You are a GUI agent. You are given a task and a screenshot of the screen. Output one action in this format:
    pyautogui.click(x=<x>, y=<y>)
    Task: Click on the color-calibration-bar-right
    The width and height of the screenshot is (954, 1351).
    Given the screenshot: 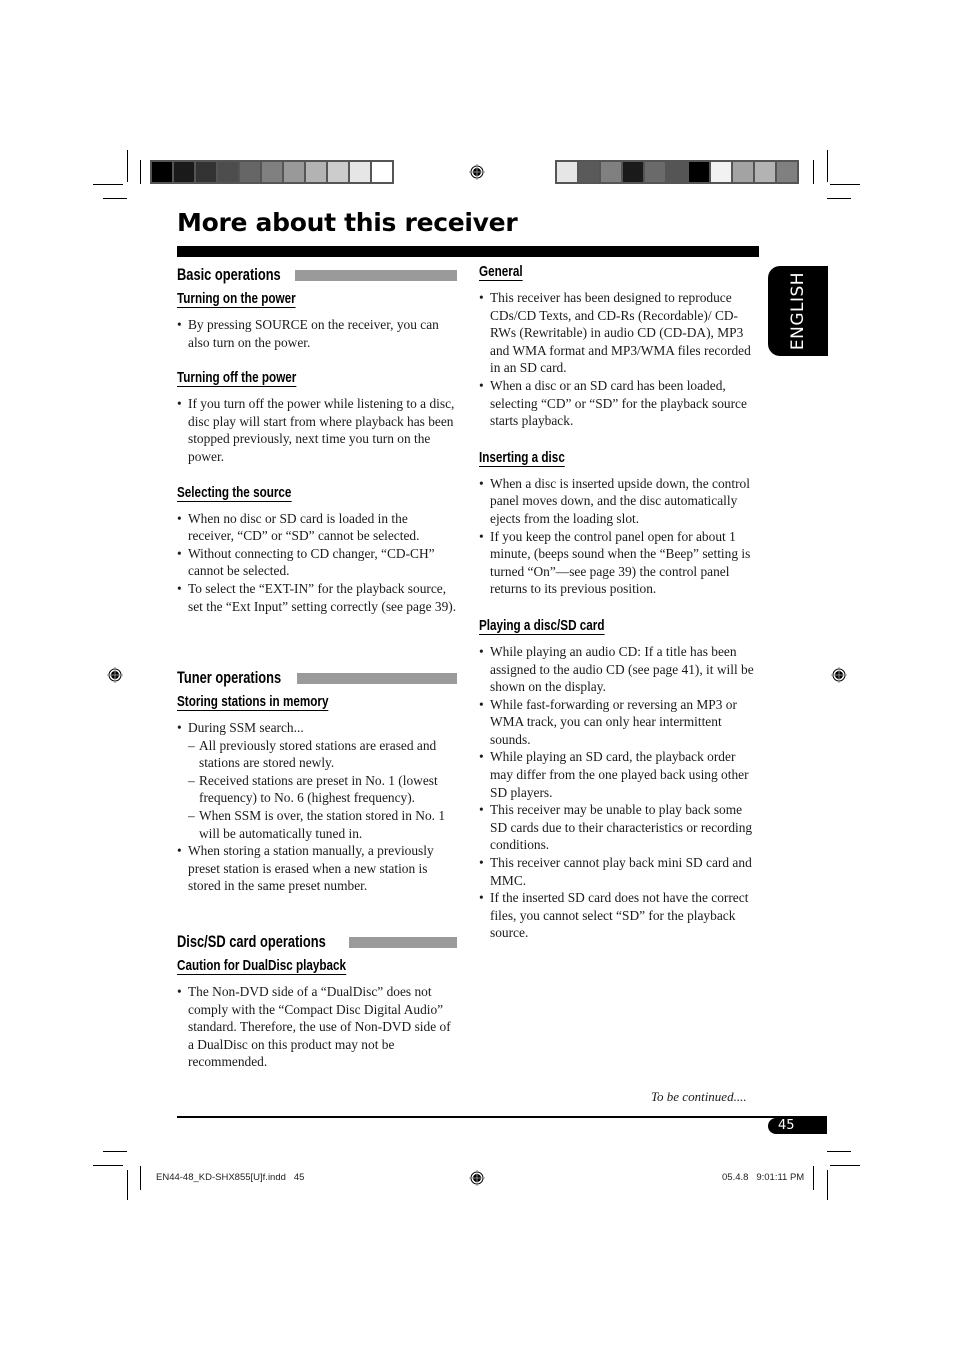 What is the action you would take?
    pyautogui.click(x=677, y=172)
    